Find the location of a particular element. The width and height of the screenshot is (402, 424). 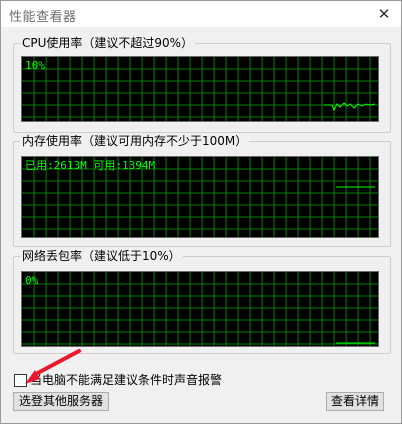

sound-alarm-label: 当电脑不能满足建议条件时声音报警 is located at coordinates (126, 380).